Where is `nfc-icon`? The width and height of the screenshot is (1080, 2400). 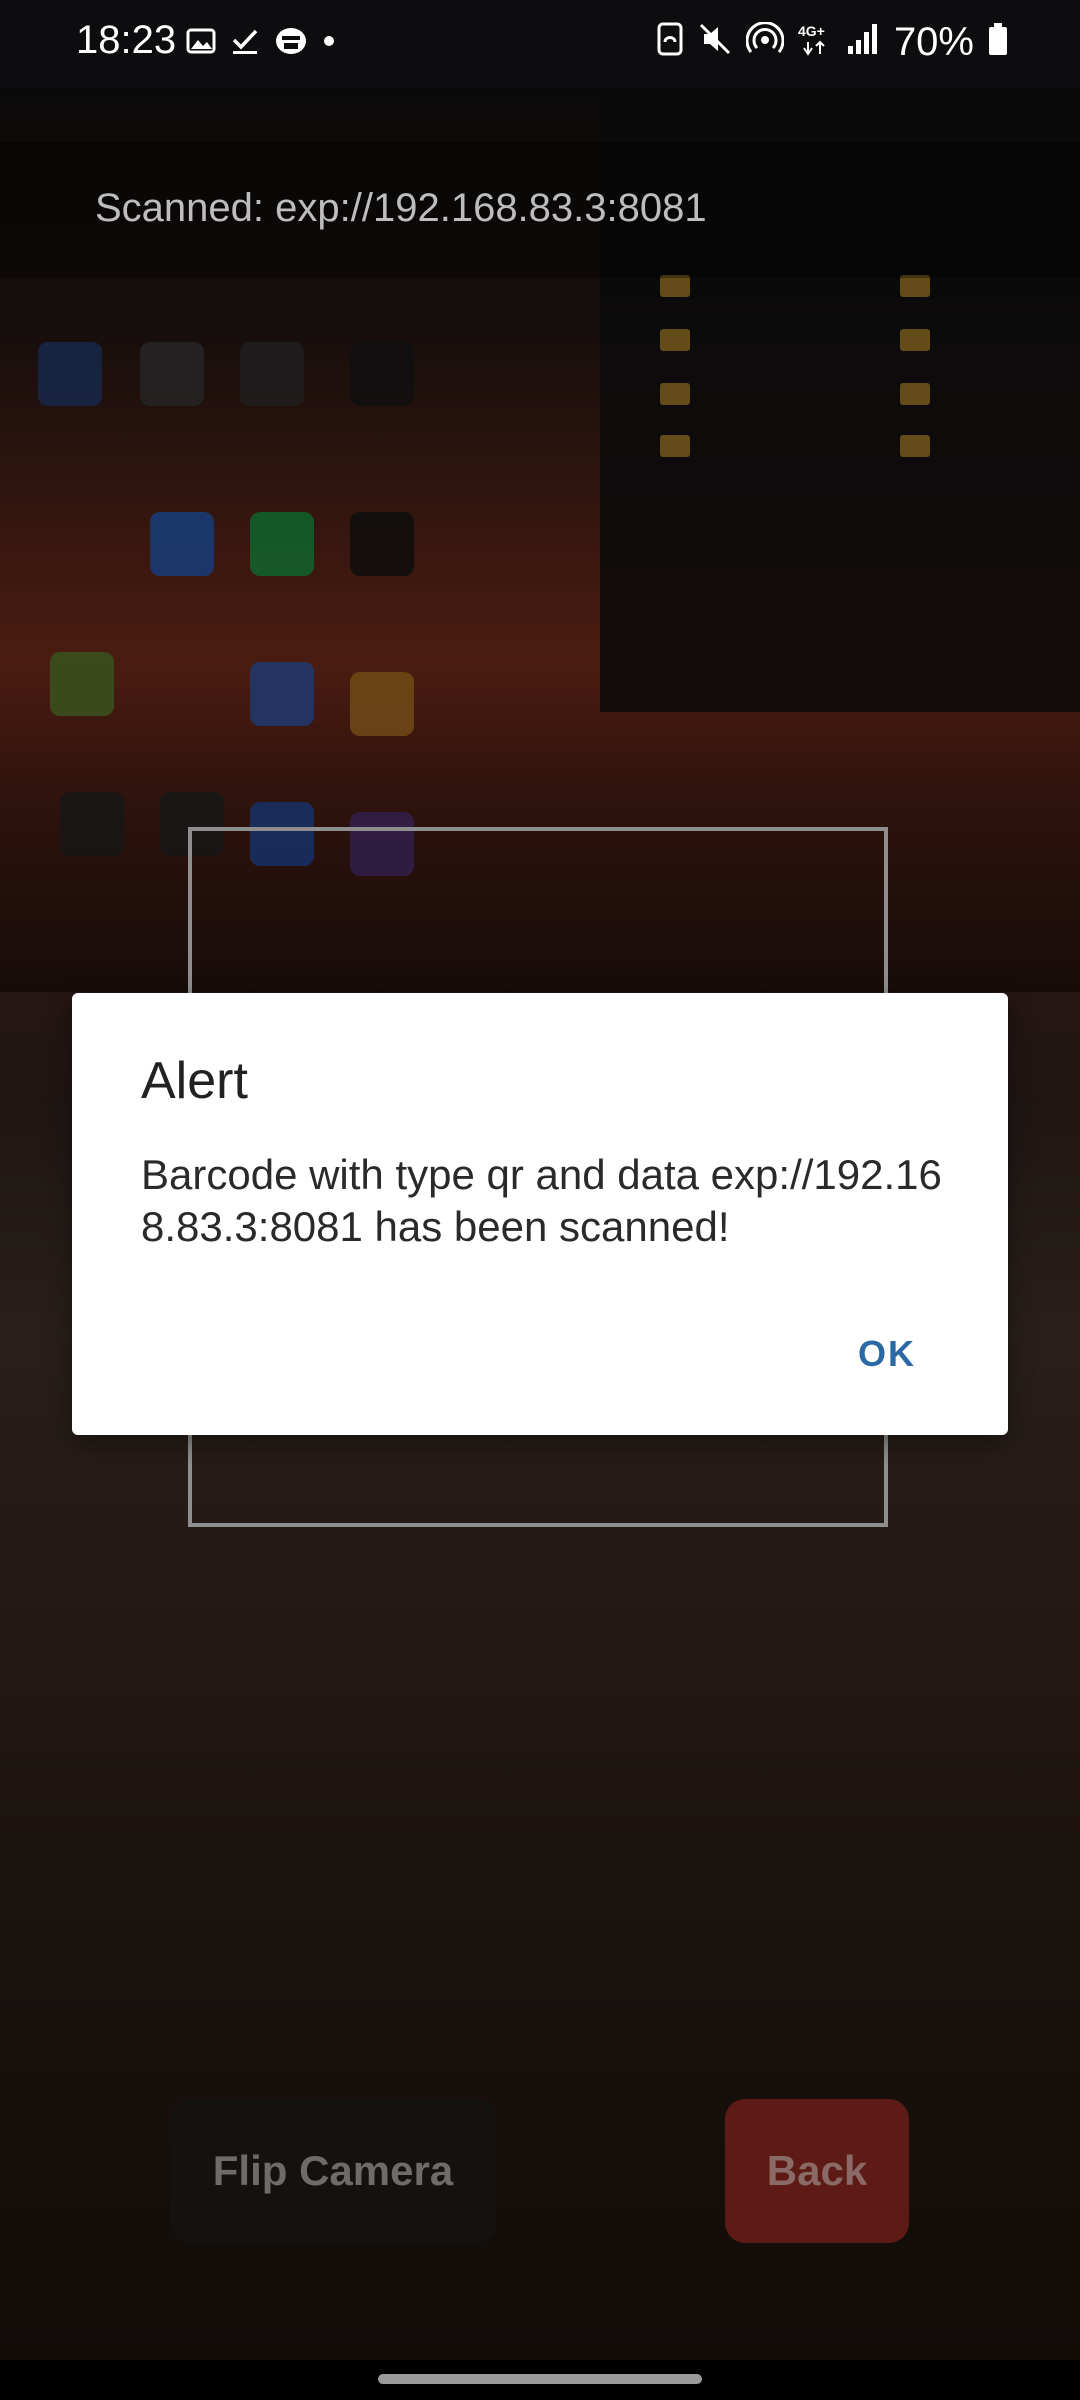
nfc-icon is located at coordinates (670, 43).